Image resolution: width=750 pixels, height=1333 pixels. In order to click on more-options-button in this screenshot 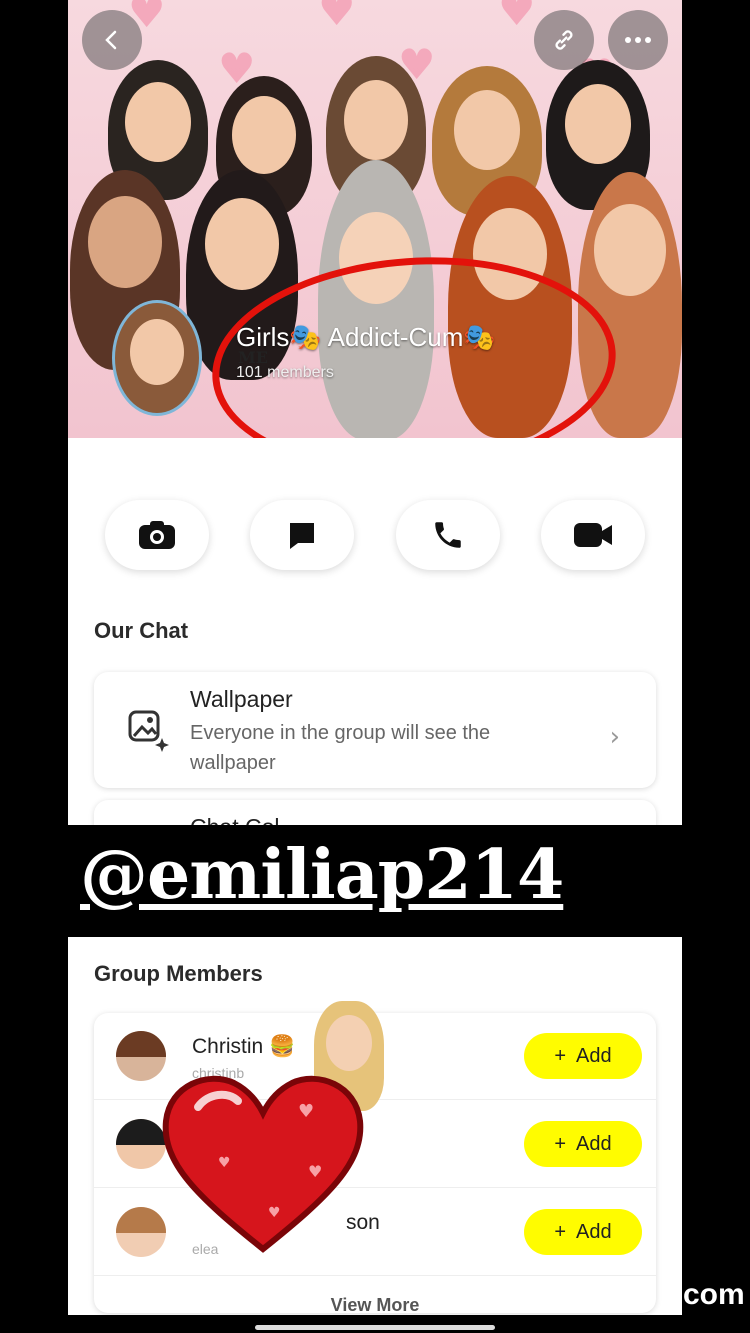, I will do `click(638, 40)`.